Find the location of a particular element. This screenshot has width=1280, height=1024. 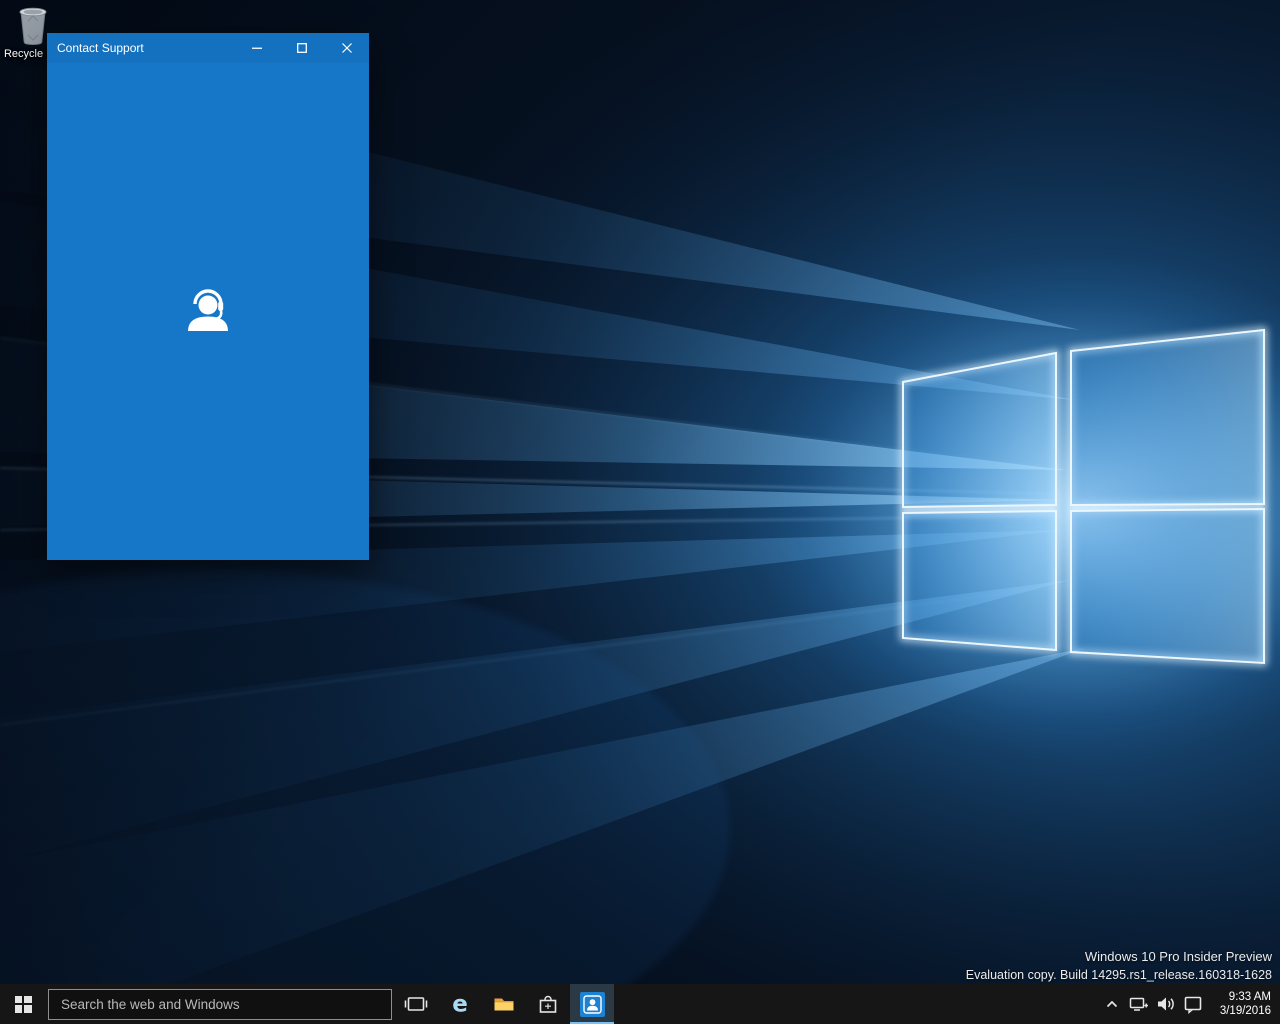

store-icon is located at coordinates (548, 1004).